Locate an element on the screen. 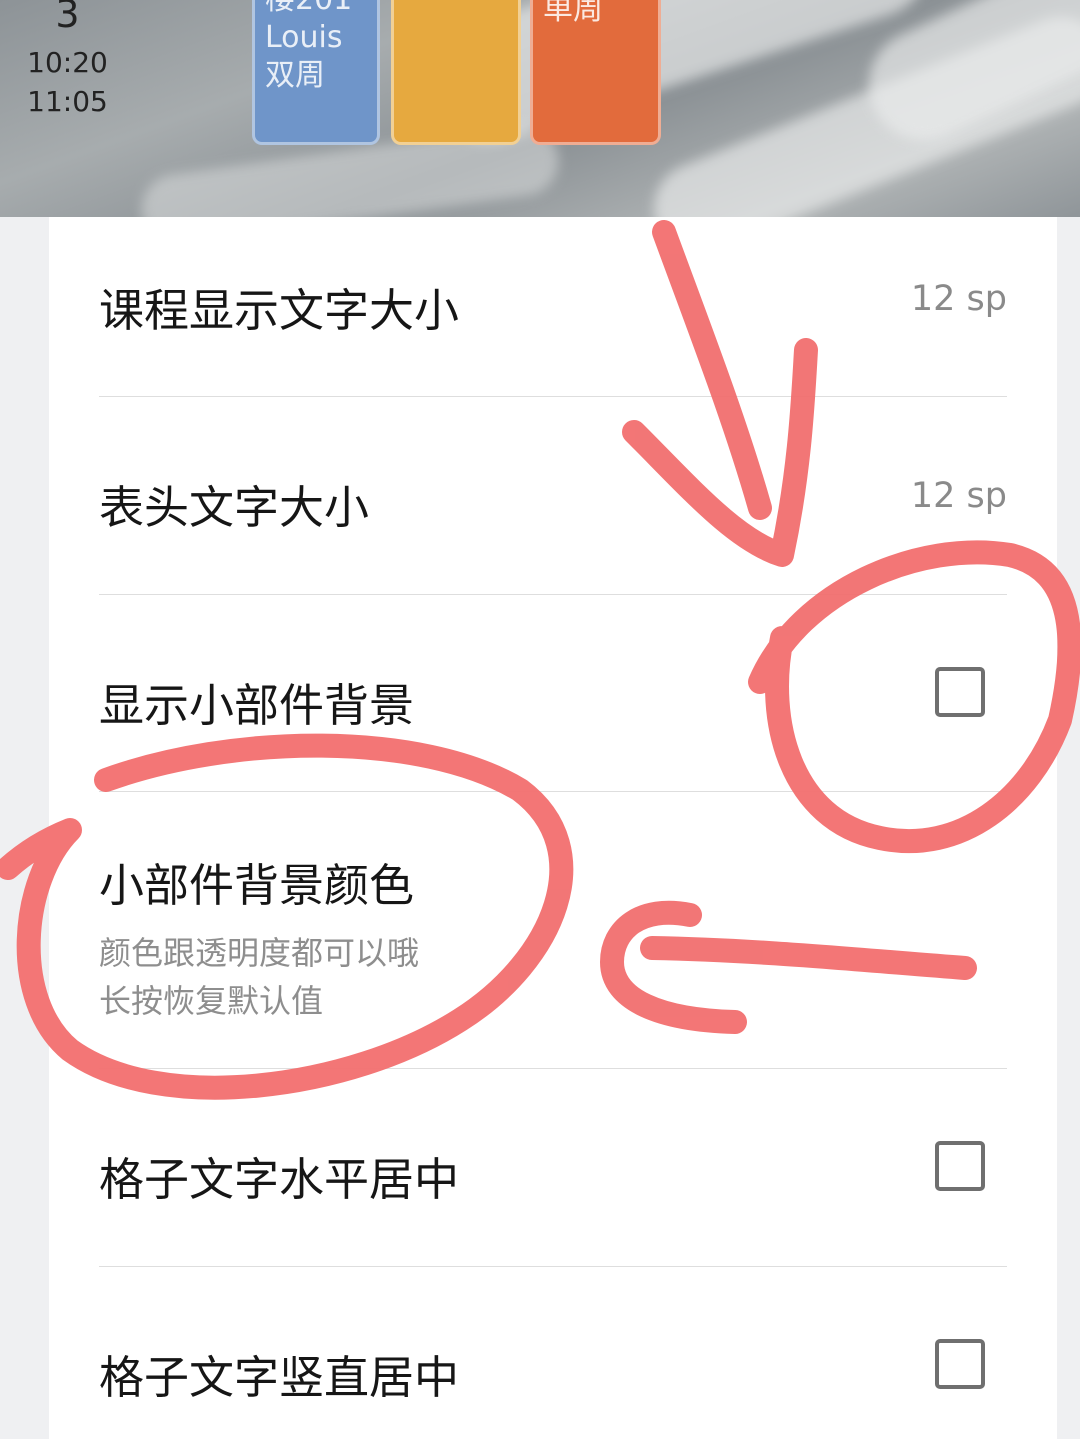 This screenshot has width=1080, height=1439. setting-show-widget-background: 显示小部件背景 is located at coordinates (553, 693).